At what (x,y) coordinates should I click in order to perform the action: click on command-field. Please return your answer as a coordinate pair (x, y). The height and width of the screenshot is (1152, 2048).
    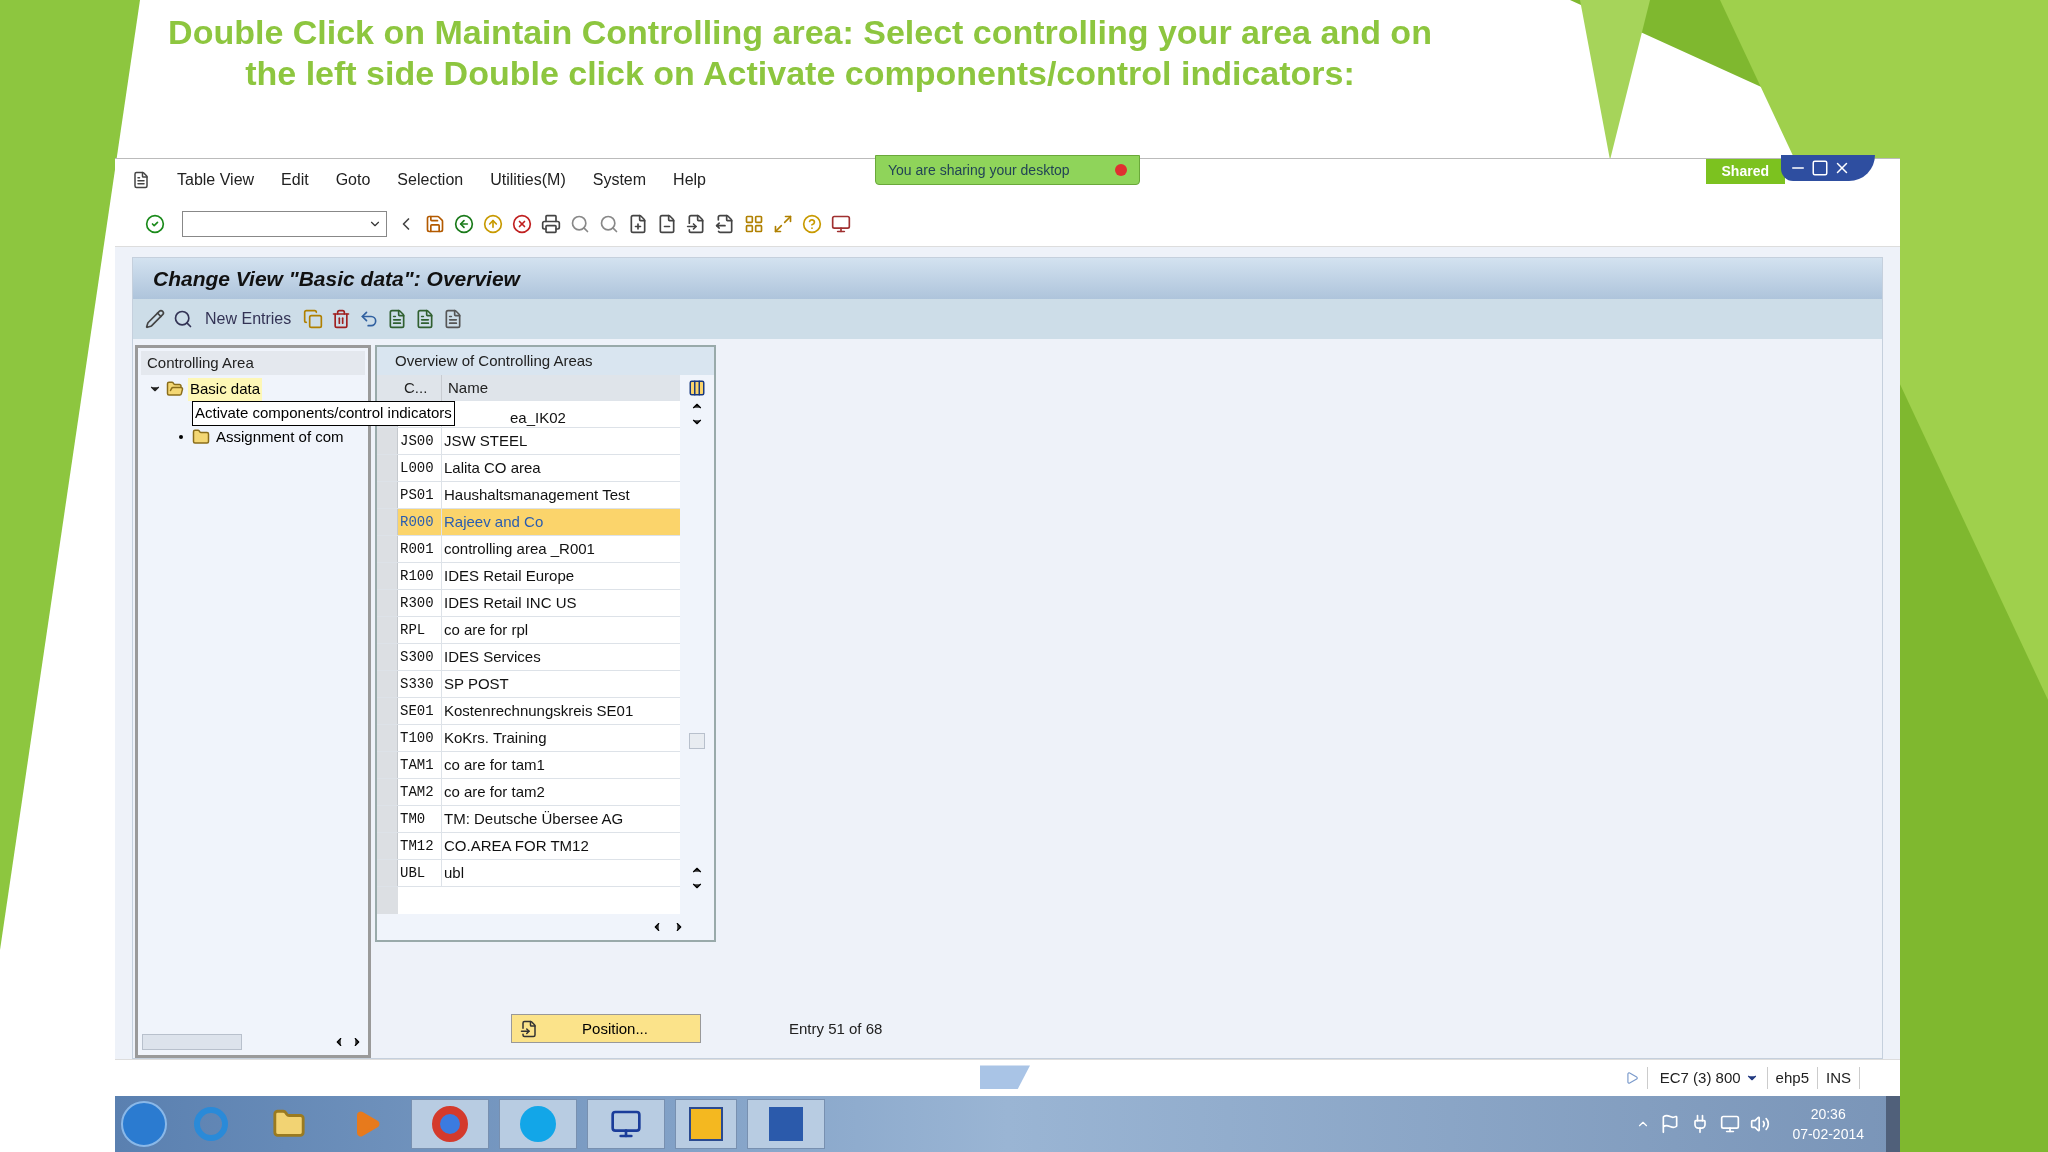
    Looking at the image, I should click on (284, 223).